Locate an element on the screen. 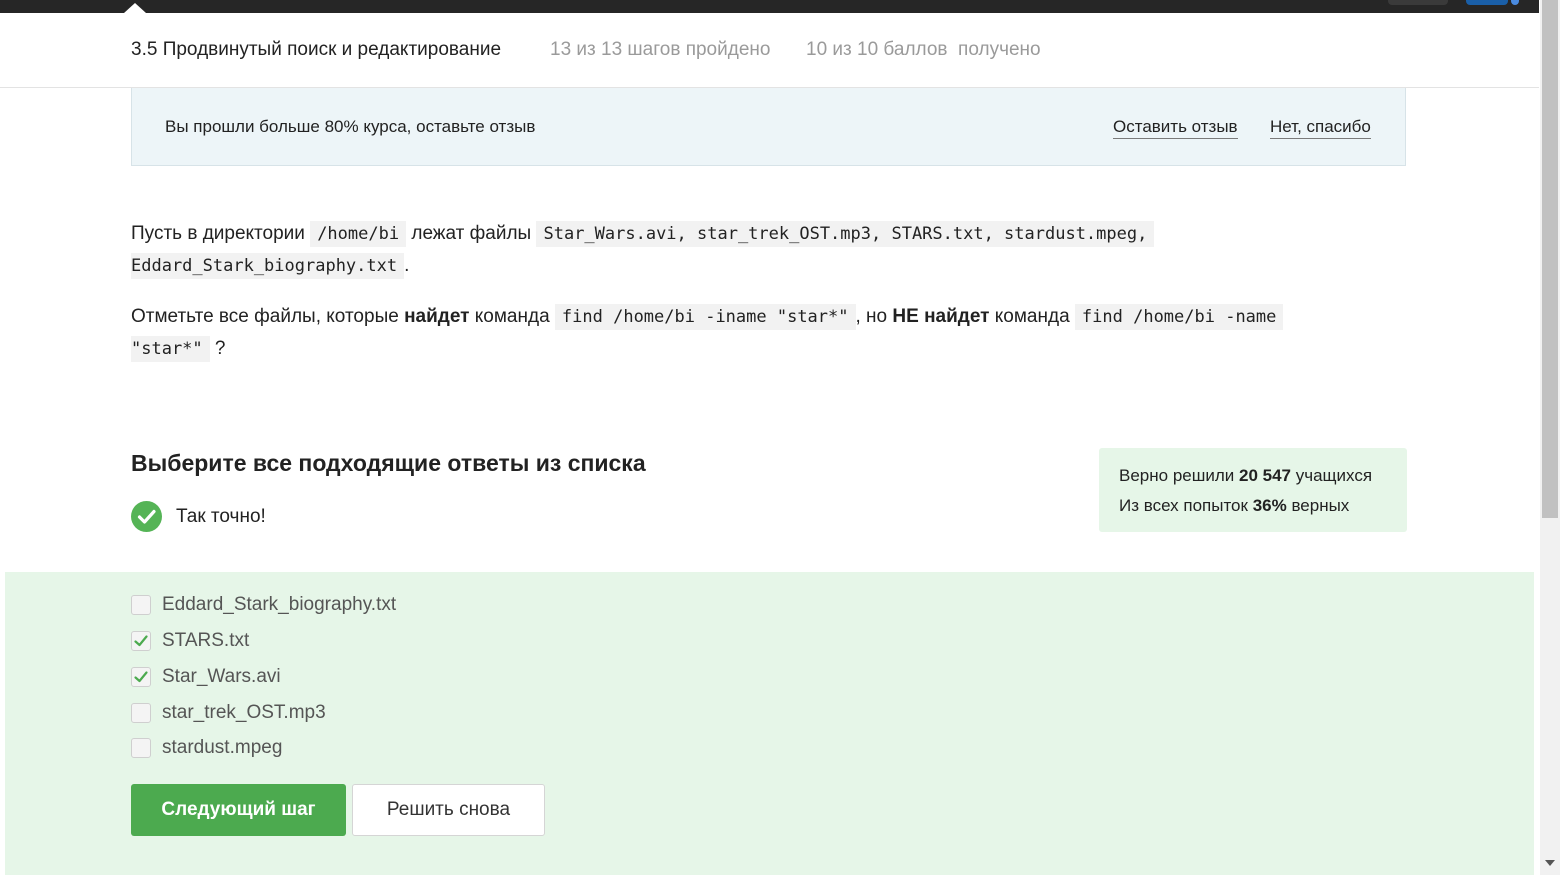 Image resolution: width=1560 pixels, height=875 pixels. answer-option-label: STARS.txt is located at coordinates (206, 640).